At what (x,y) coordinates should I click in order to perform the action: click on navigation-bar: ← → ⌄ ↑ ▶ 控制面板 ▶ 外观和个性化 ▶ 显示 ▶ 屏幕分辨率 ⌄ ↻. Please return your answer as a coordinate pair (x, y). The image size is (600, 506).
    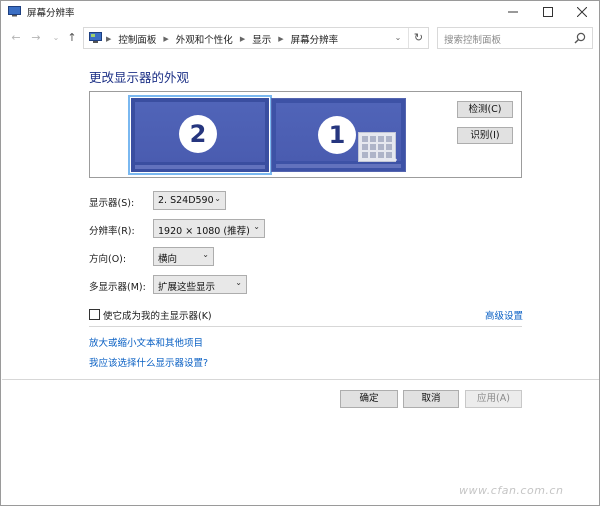
    Looking at the image, I should click on (300, 38).